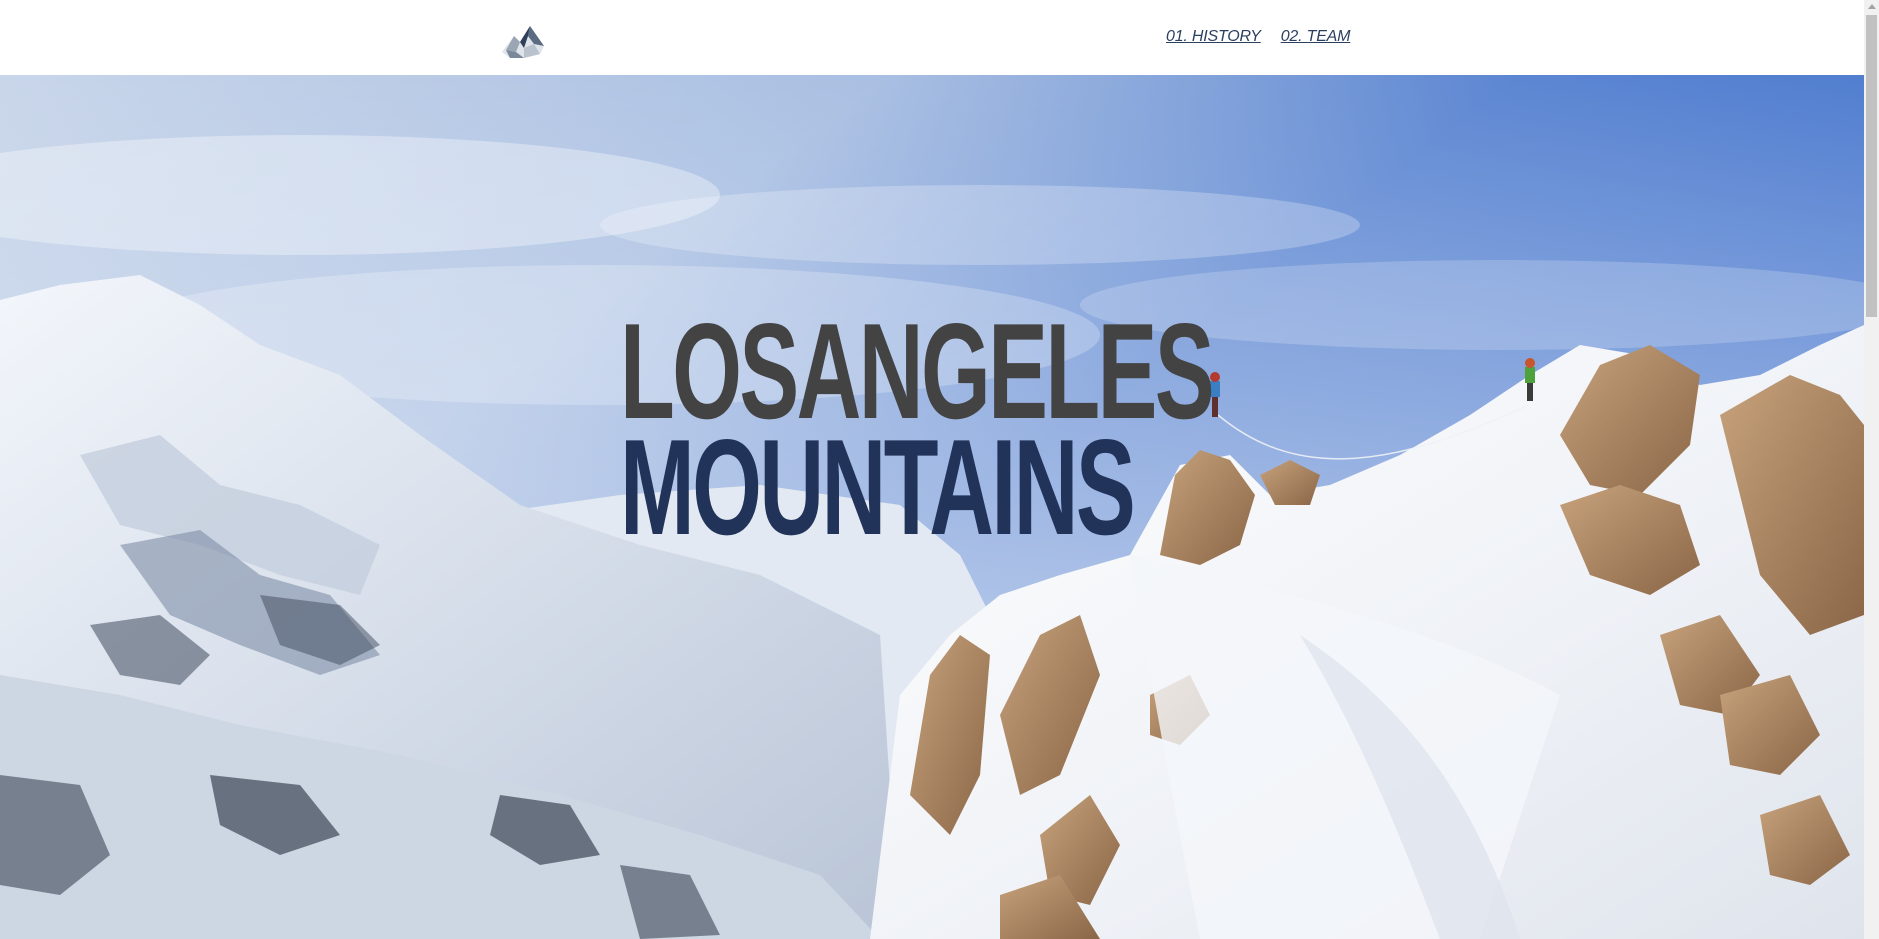 The image size is (1879, 939). I want to click on headline-losangeles: LOSANGELES, so click(917, 371).